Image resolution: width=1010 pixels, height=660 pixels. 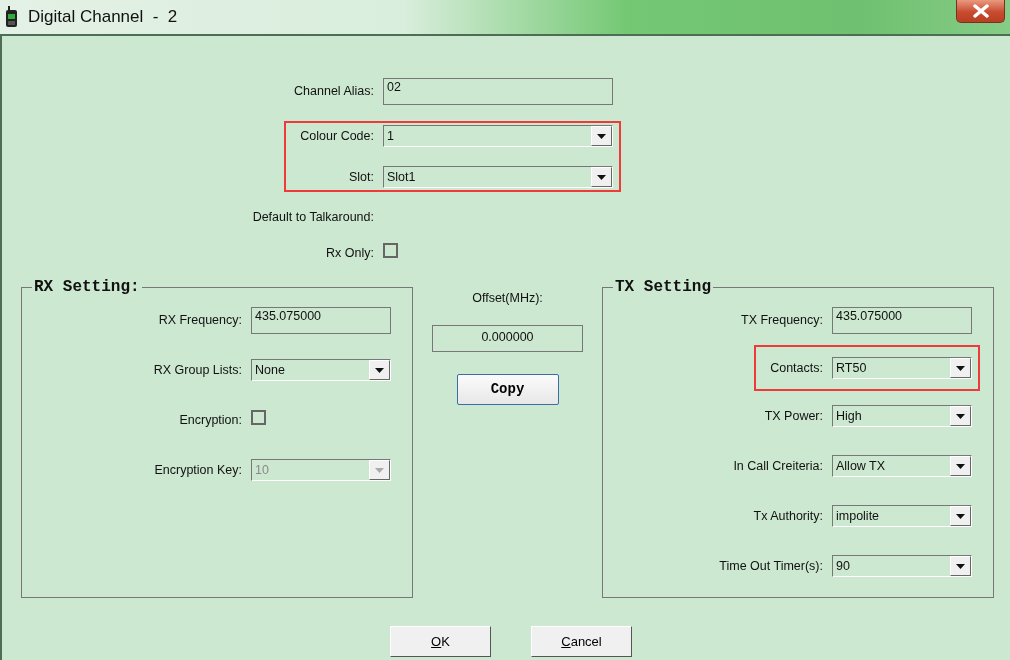 I want to click on close-icon, so click(x=980, y=11).